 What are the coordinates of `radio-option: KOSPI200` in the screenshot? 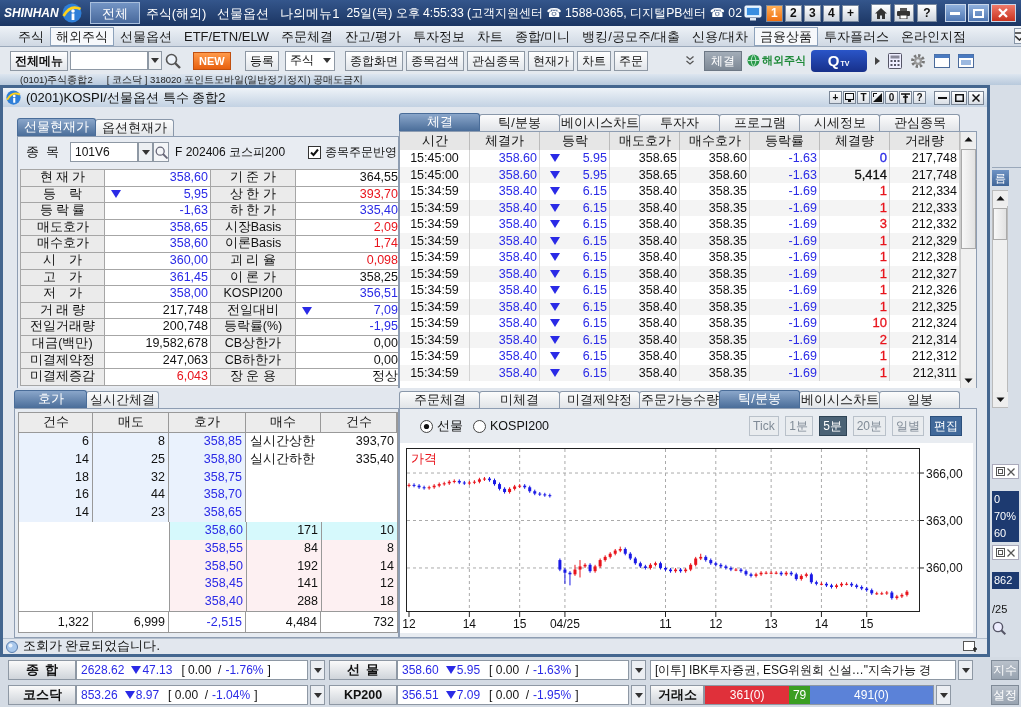 It's located at (511, 426).